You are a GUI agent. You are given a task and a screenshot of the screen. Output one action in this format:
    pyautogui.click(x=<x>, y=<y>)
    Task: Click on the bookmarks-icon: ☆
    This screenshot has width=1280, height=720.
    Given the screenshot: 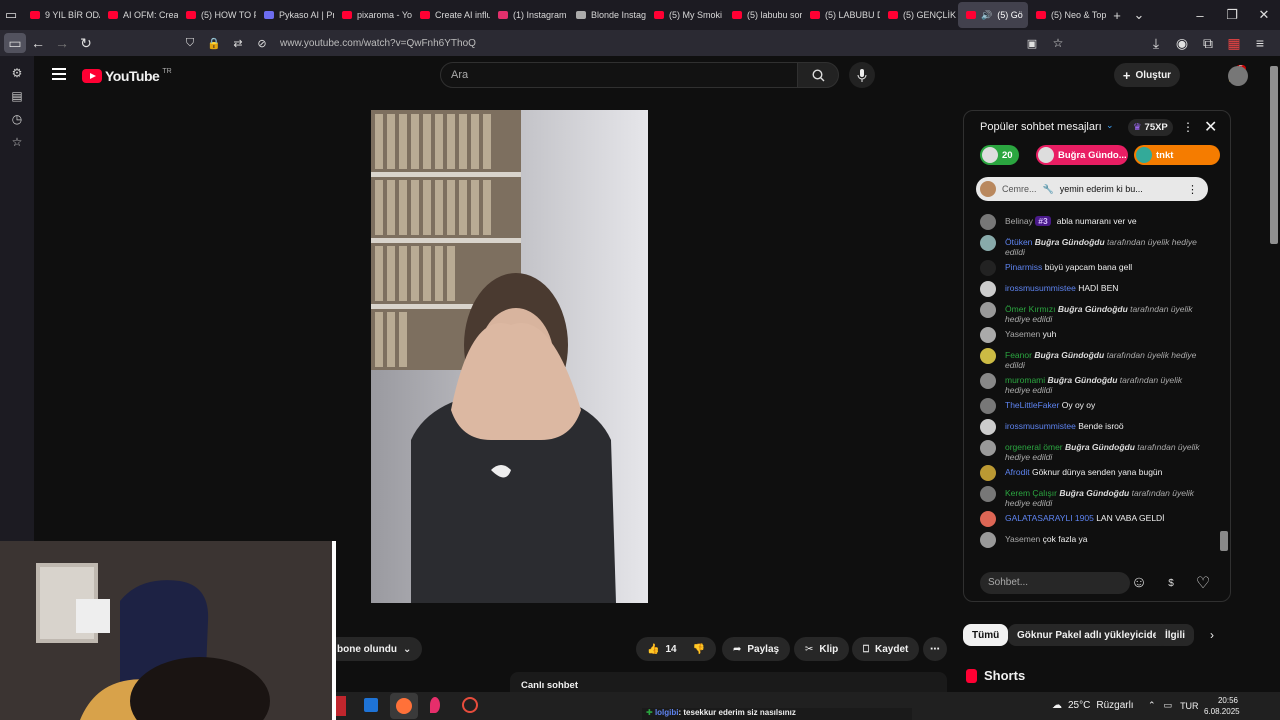 What is the action you would take?
    pyautogui.click(x=17, y=142)
    